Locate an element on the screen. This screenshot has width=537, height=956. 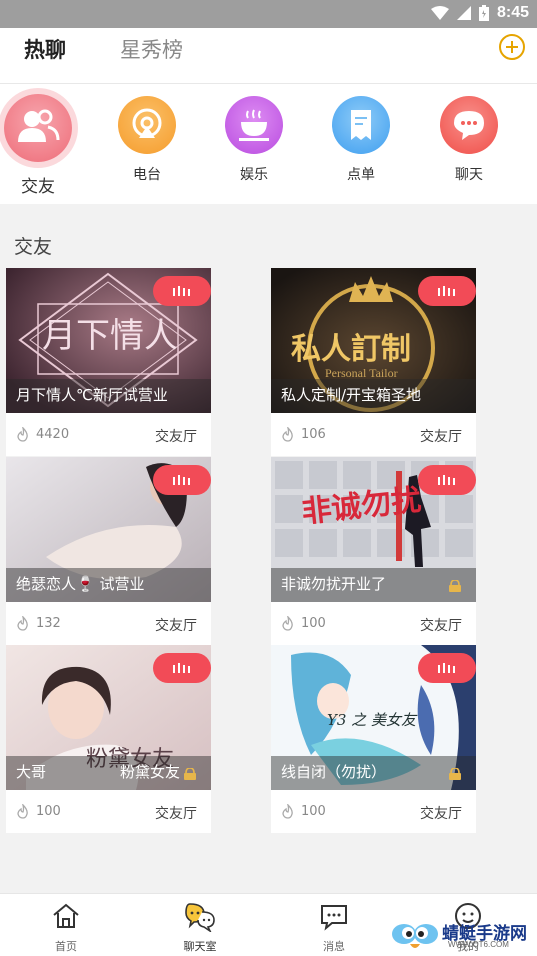
room-title: 线自闭（勿扰） is located at coordinates (334, 772).